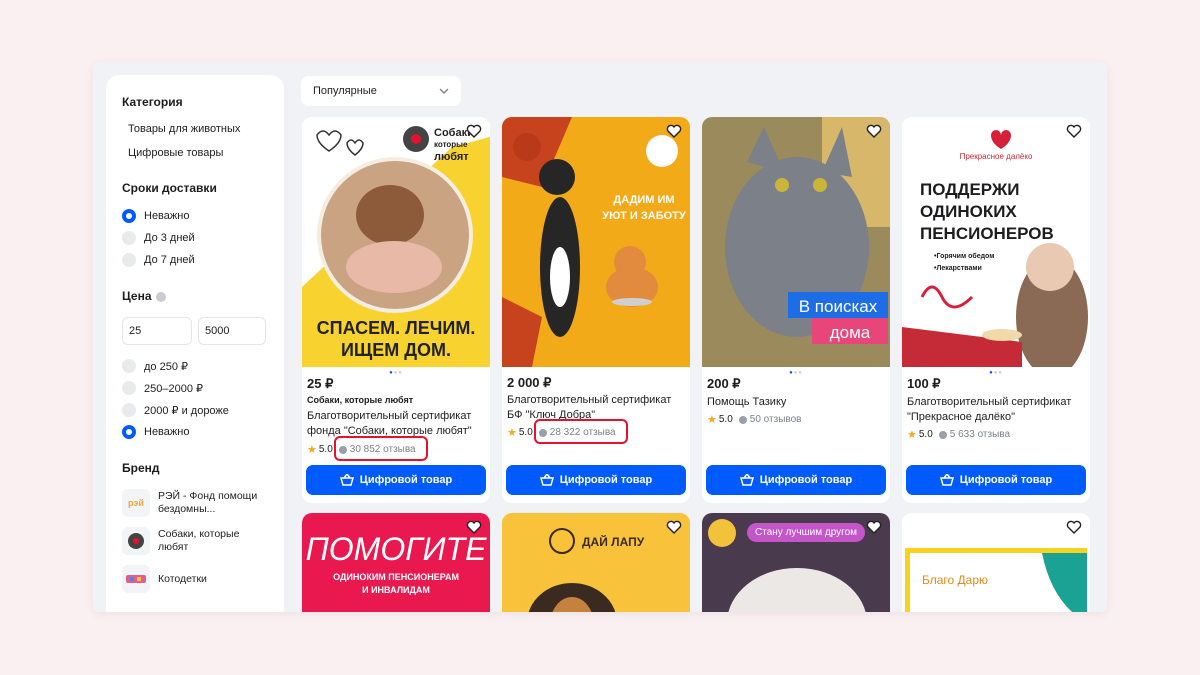 This screenshot has height=675, width=1200. Describe the element at coordinates (529, 382) in the screenshot. I see `product-price: 2 000 ₽` at that location.